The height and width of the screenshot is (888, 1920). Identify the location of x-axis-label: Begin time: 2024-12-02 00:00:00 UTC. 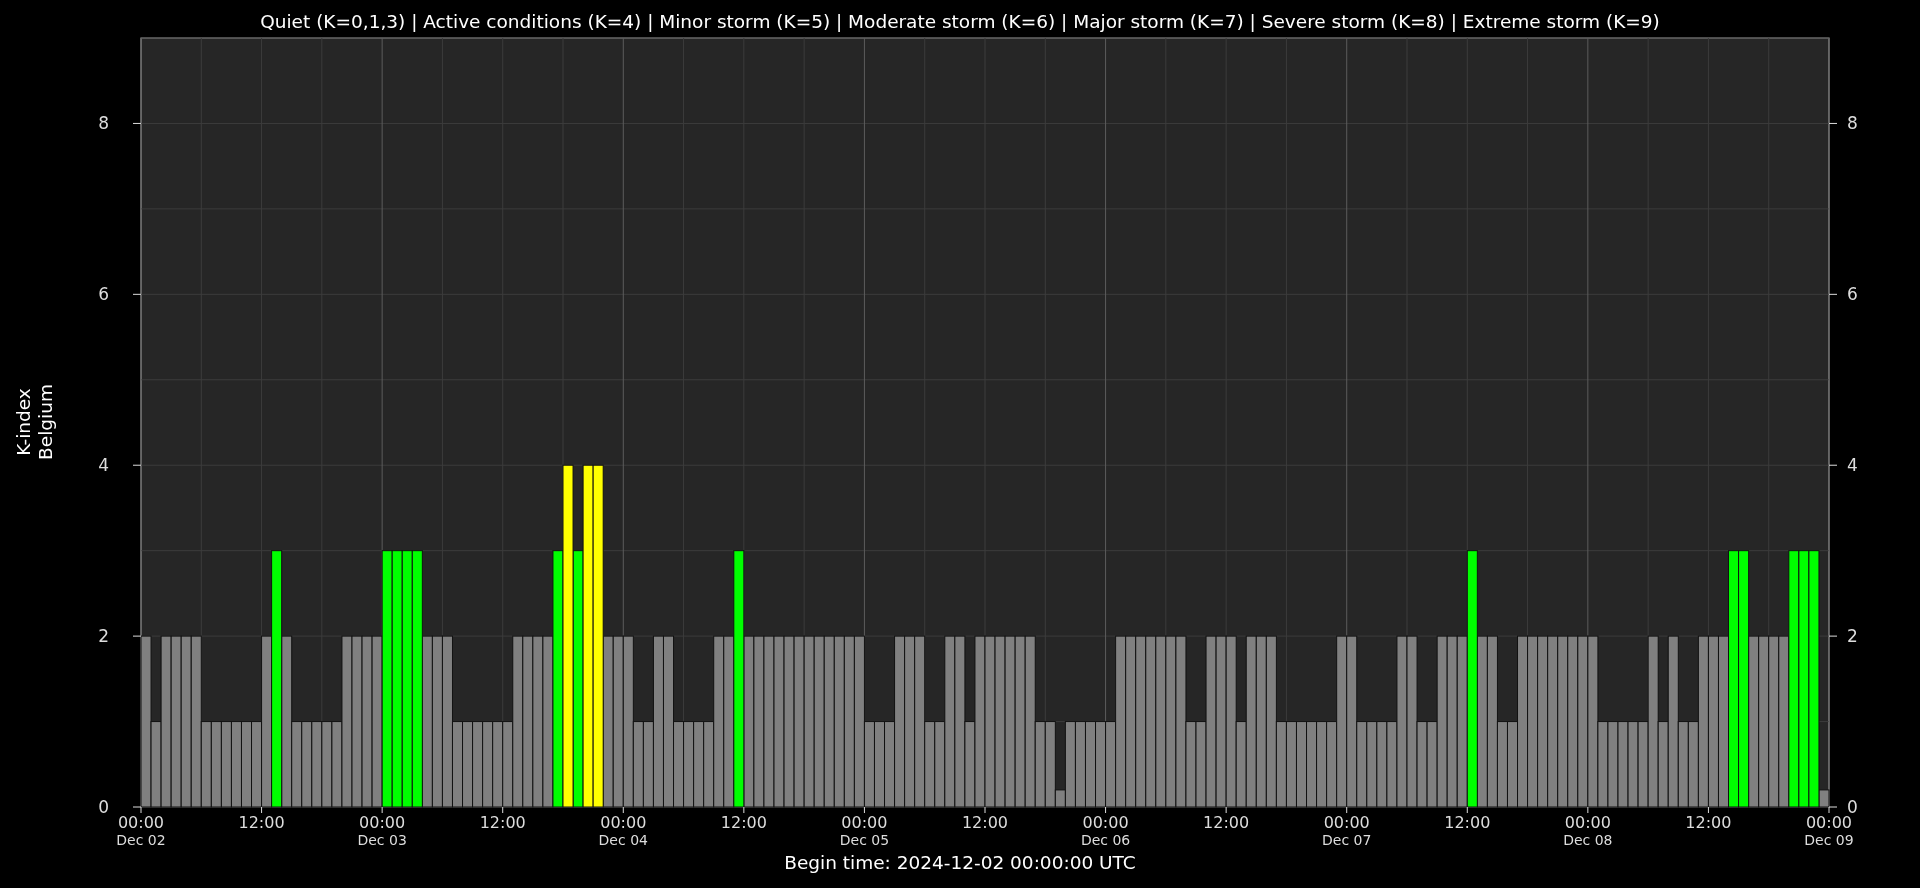
(960, 862).